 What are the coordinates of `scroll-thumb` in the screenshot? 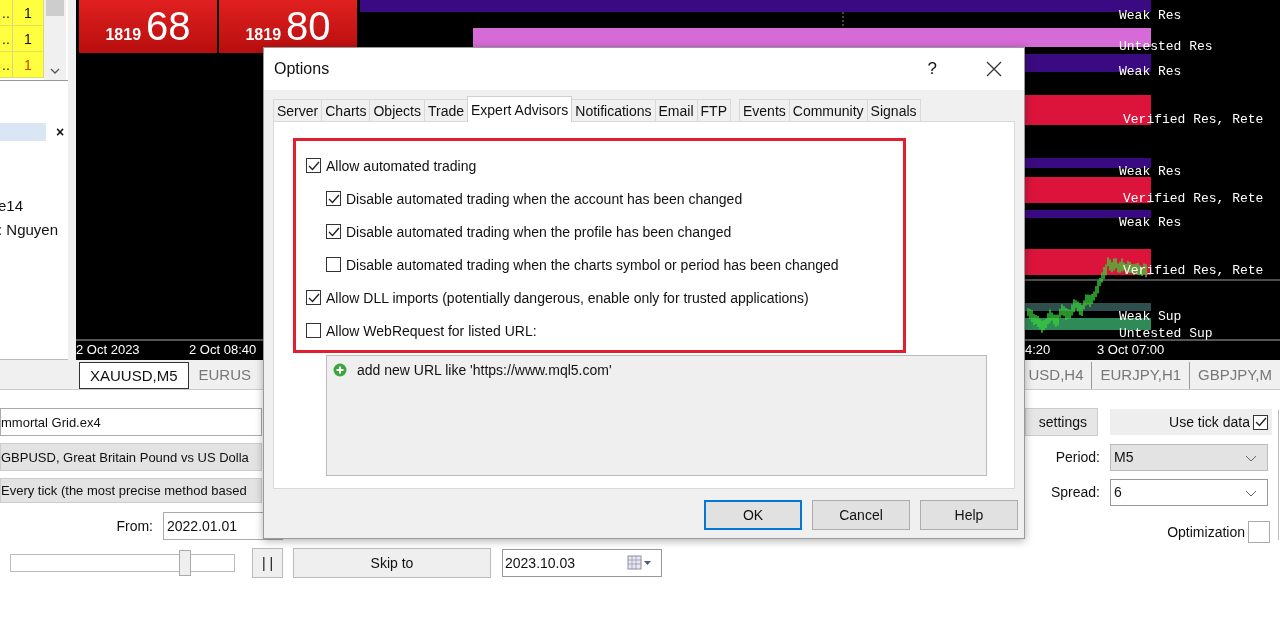 It's located at (55, 8).